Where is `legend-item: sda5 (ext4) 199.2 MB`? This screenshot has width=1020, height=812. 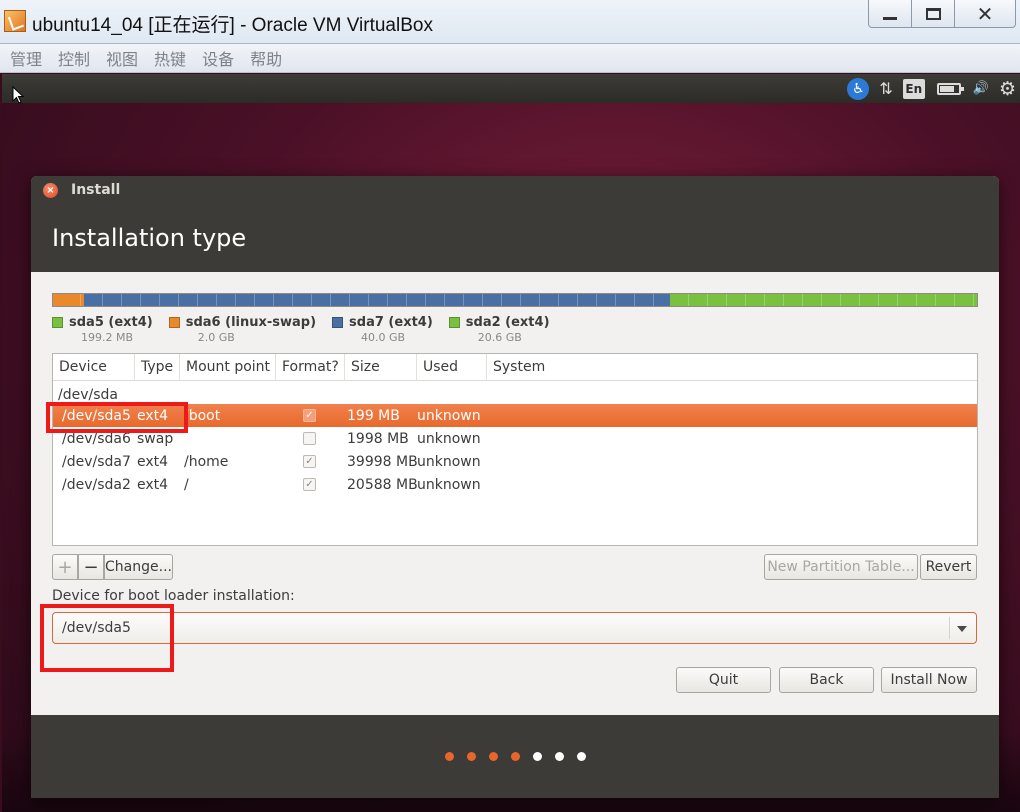
legend-item: sda5 (ext4) 199.2 MB is located at coordinates (102, 329).